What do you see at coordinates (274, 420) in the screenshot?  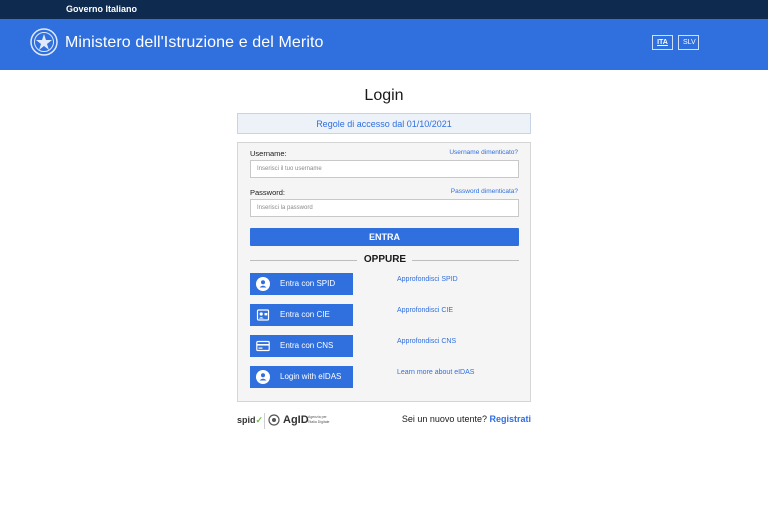 I see `agid-logo-icon` at bounding box center [274, 420].